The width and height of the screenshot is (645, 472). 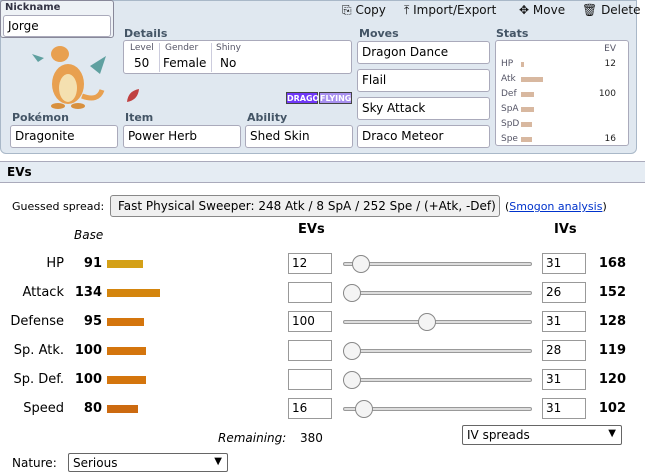 I want to click on stat-name: Sp. Atk., so click(x=38, y=350).